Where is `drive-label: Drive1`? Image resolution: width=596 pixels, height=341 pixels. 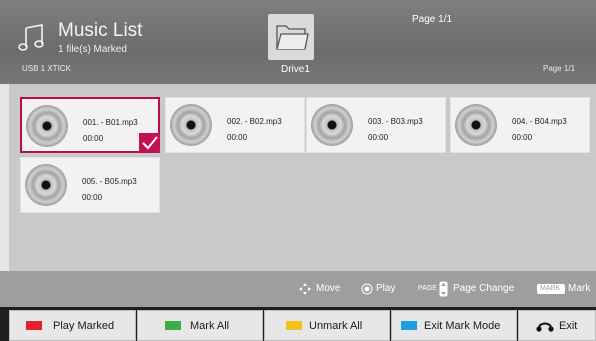
drive-label: Drive1 is located at coordinates (295, 69).